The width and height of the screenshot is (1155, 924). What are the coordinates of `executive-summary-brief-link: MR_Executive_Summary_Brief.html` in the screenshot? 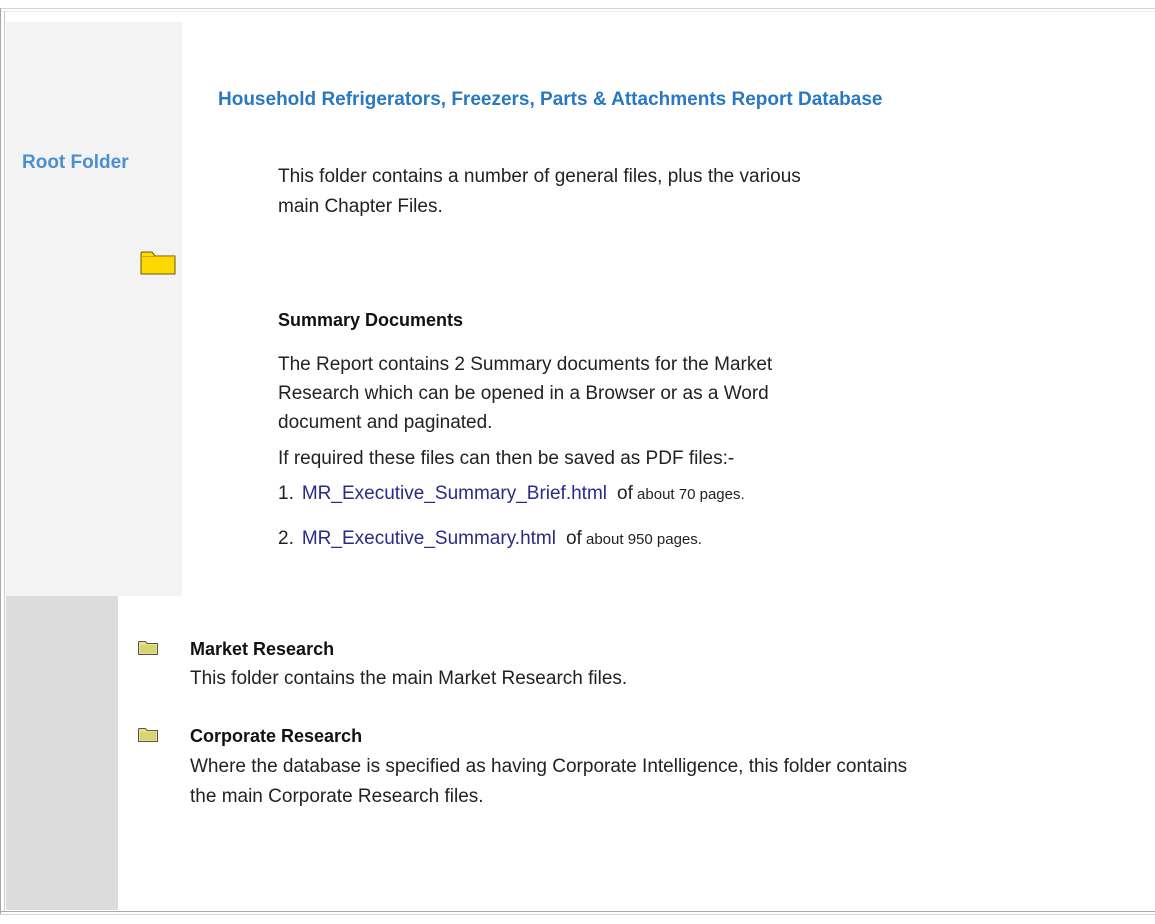 It's located at (454, 493).